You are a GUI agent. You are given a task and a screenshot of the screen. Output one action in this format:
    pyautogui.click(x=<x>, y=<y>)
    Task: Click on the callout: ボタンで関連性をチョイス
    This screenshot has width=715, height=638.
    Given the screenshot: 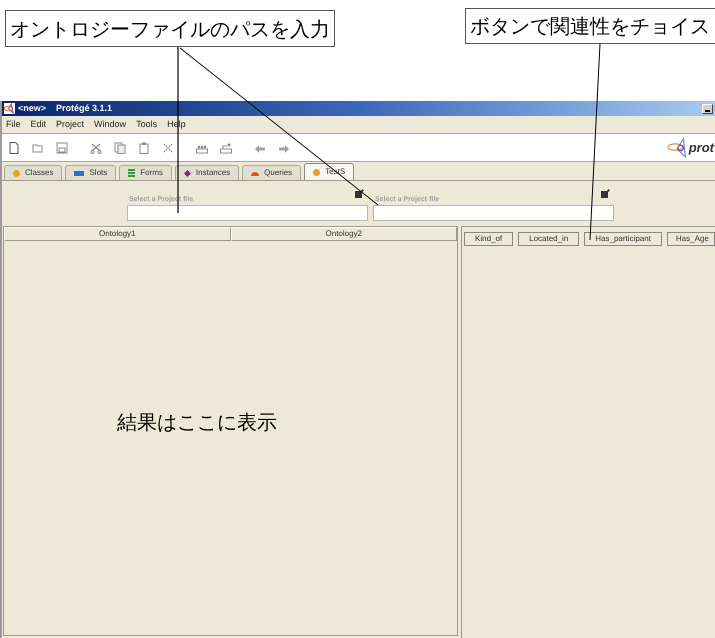 What is the action you would take?
    pyautogui.click(x=590, y=26)
    